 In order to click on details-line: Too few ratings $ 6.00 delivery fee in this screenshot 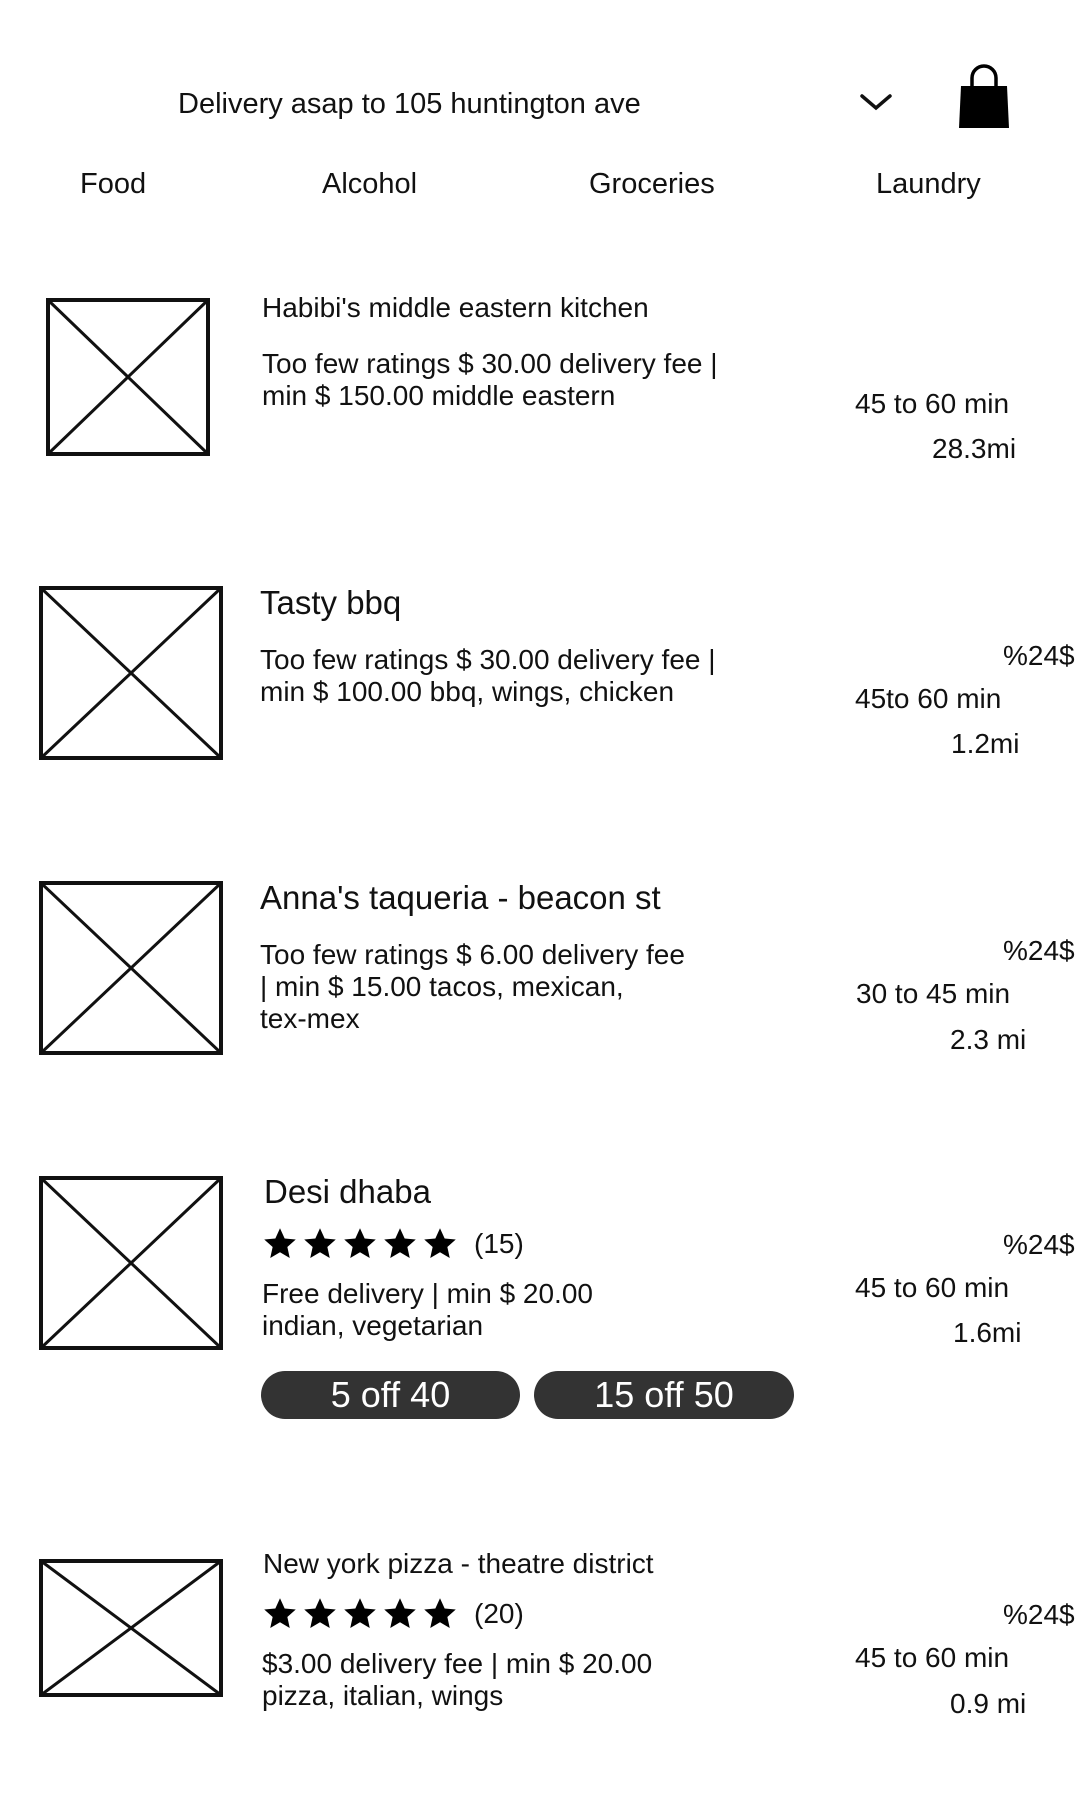, I will do `click(472, 954)`.